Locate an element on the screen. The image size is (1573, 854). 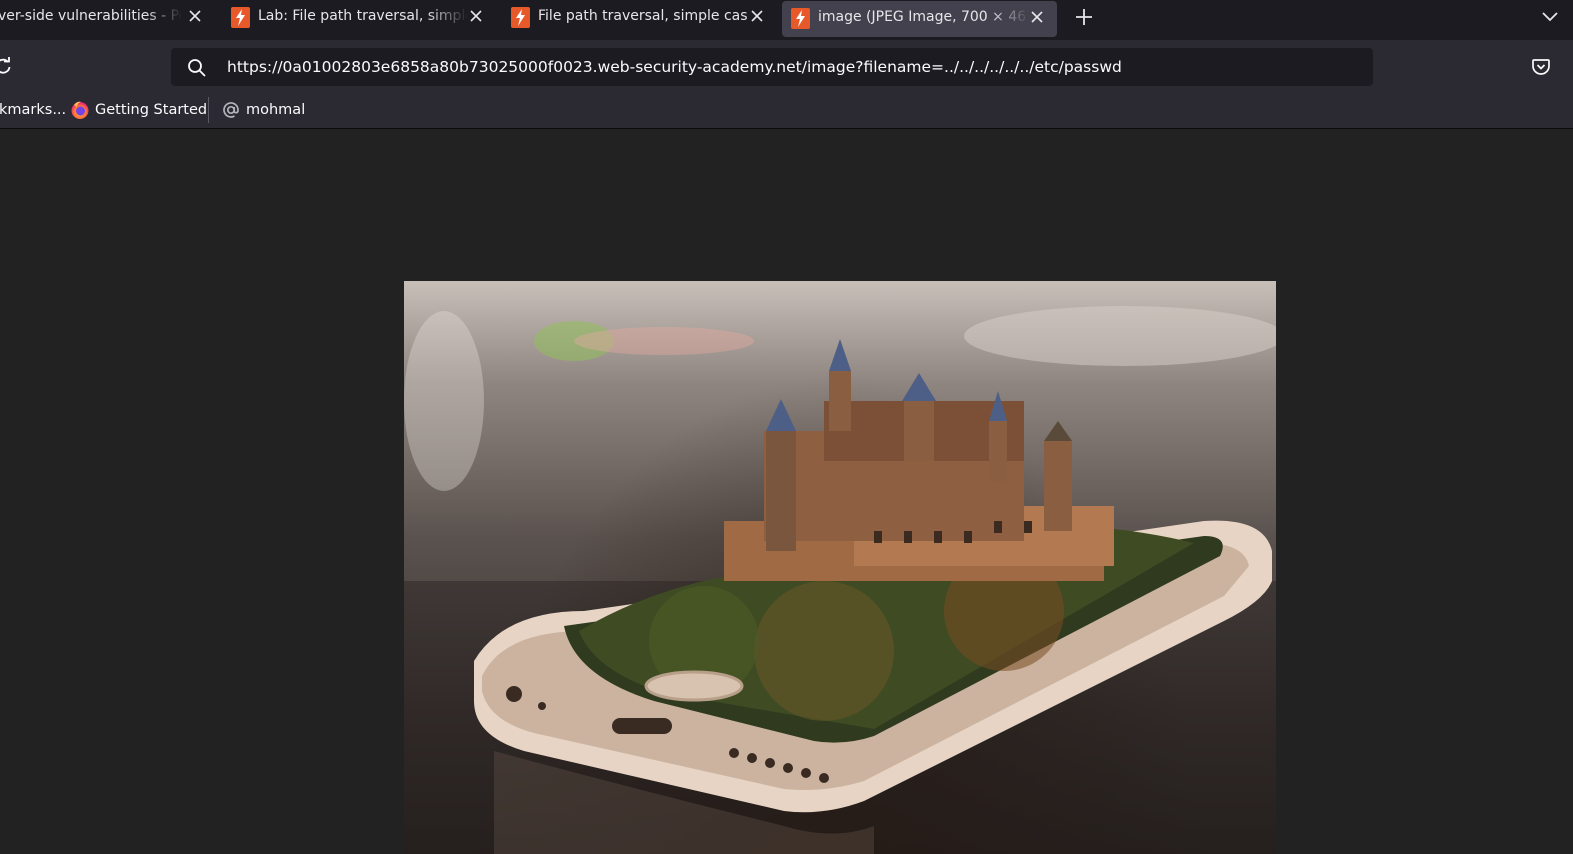
reload-icon is located at coordinates (6, 66).